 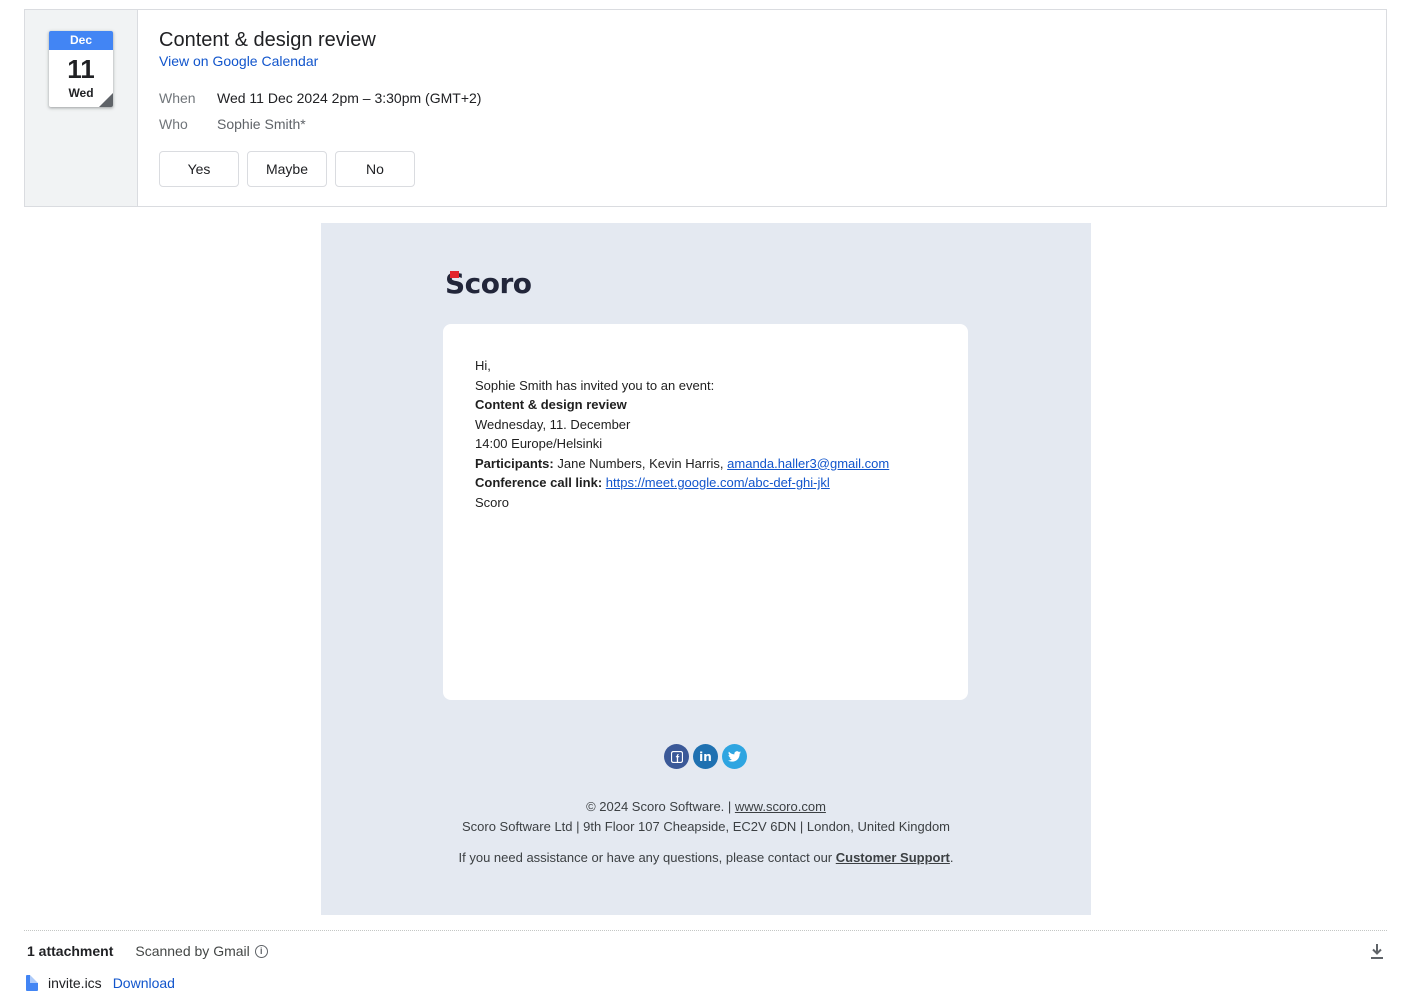 I want to click on social-links: in, so click(x=705, y=756).